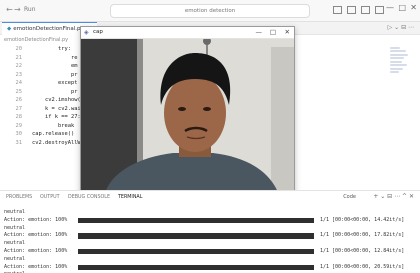  What do you see at coordinates (51, 49) in the screenshot?
I see `line-code: try:` at bounding box center [51, 49].